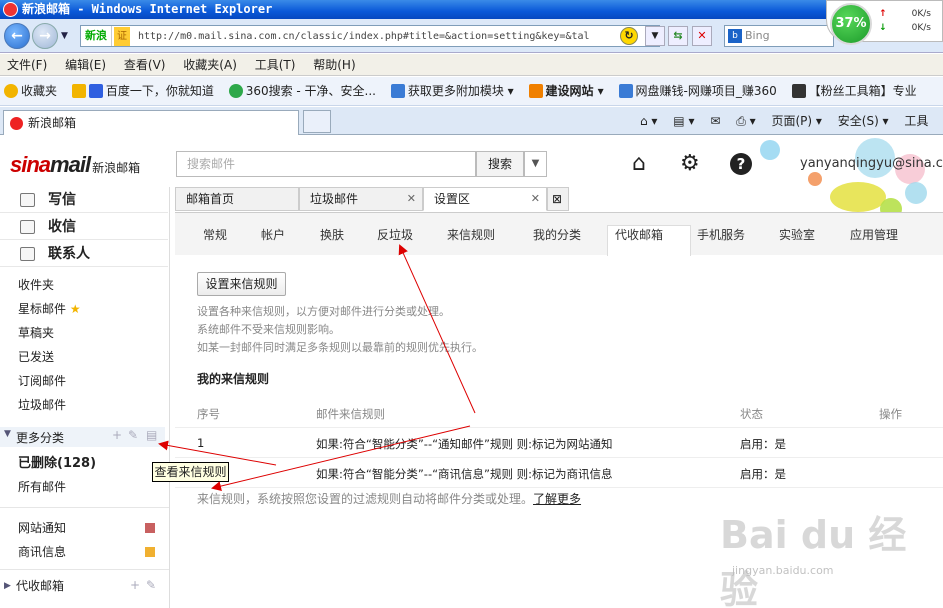  What do you see at coordinates (361, 199) in the screenshot?
I see `tab-spam: 垃圾邮件 ✕` at bounding box center [361, 199].